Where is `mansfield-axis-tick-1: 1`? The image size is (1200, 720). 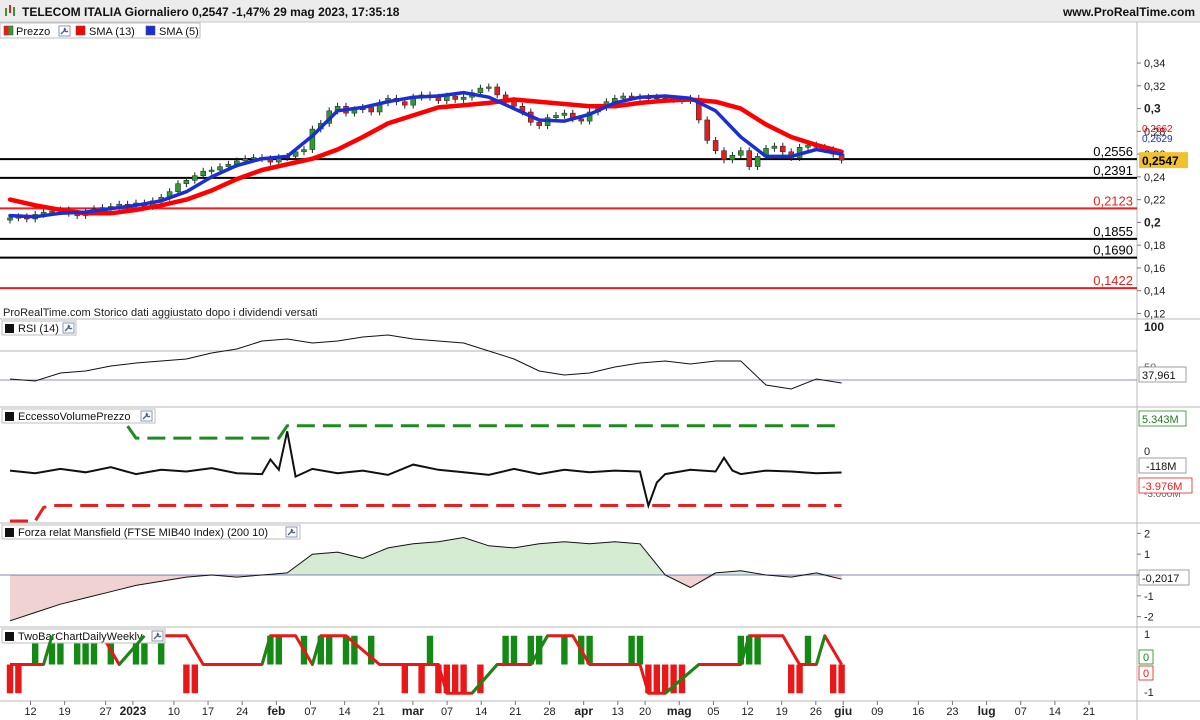
mansfield-axis-tick-1: 1 is located at coordinates (1147, 555).